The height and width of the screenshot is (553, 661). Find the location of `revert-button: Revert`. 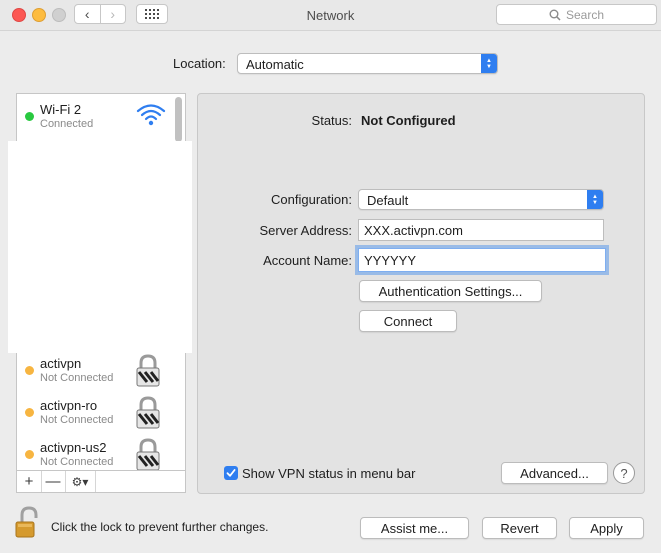

revert-button: Revert is located at coordinates (519, 528).